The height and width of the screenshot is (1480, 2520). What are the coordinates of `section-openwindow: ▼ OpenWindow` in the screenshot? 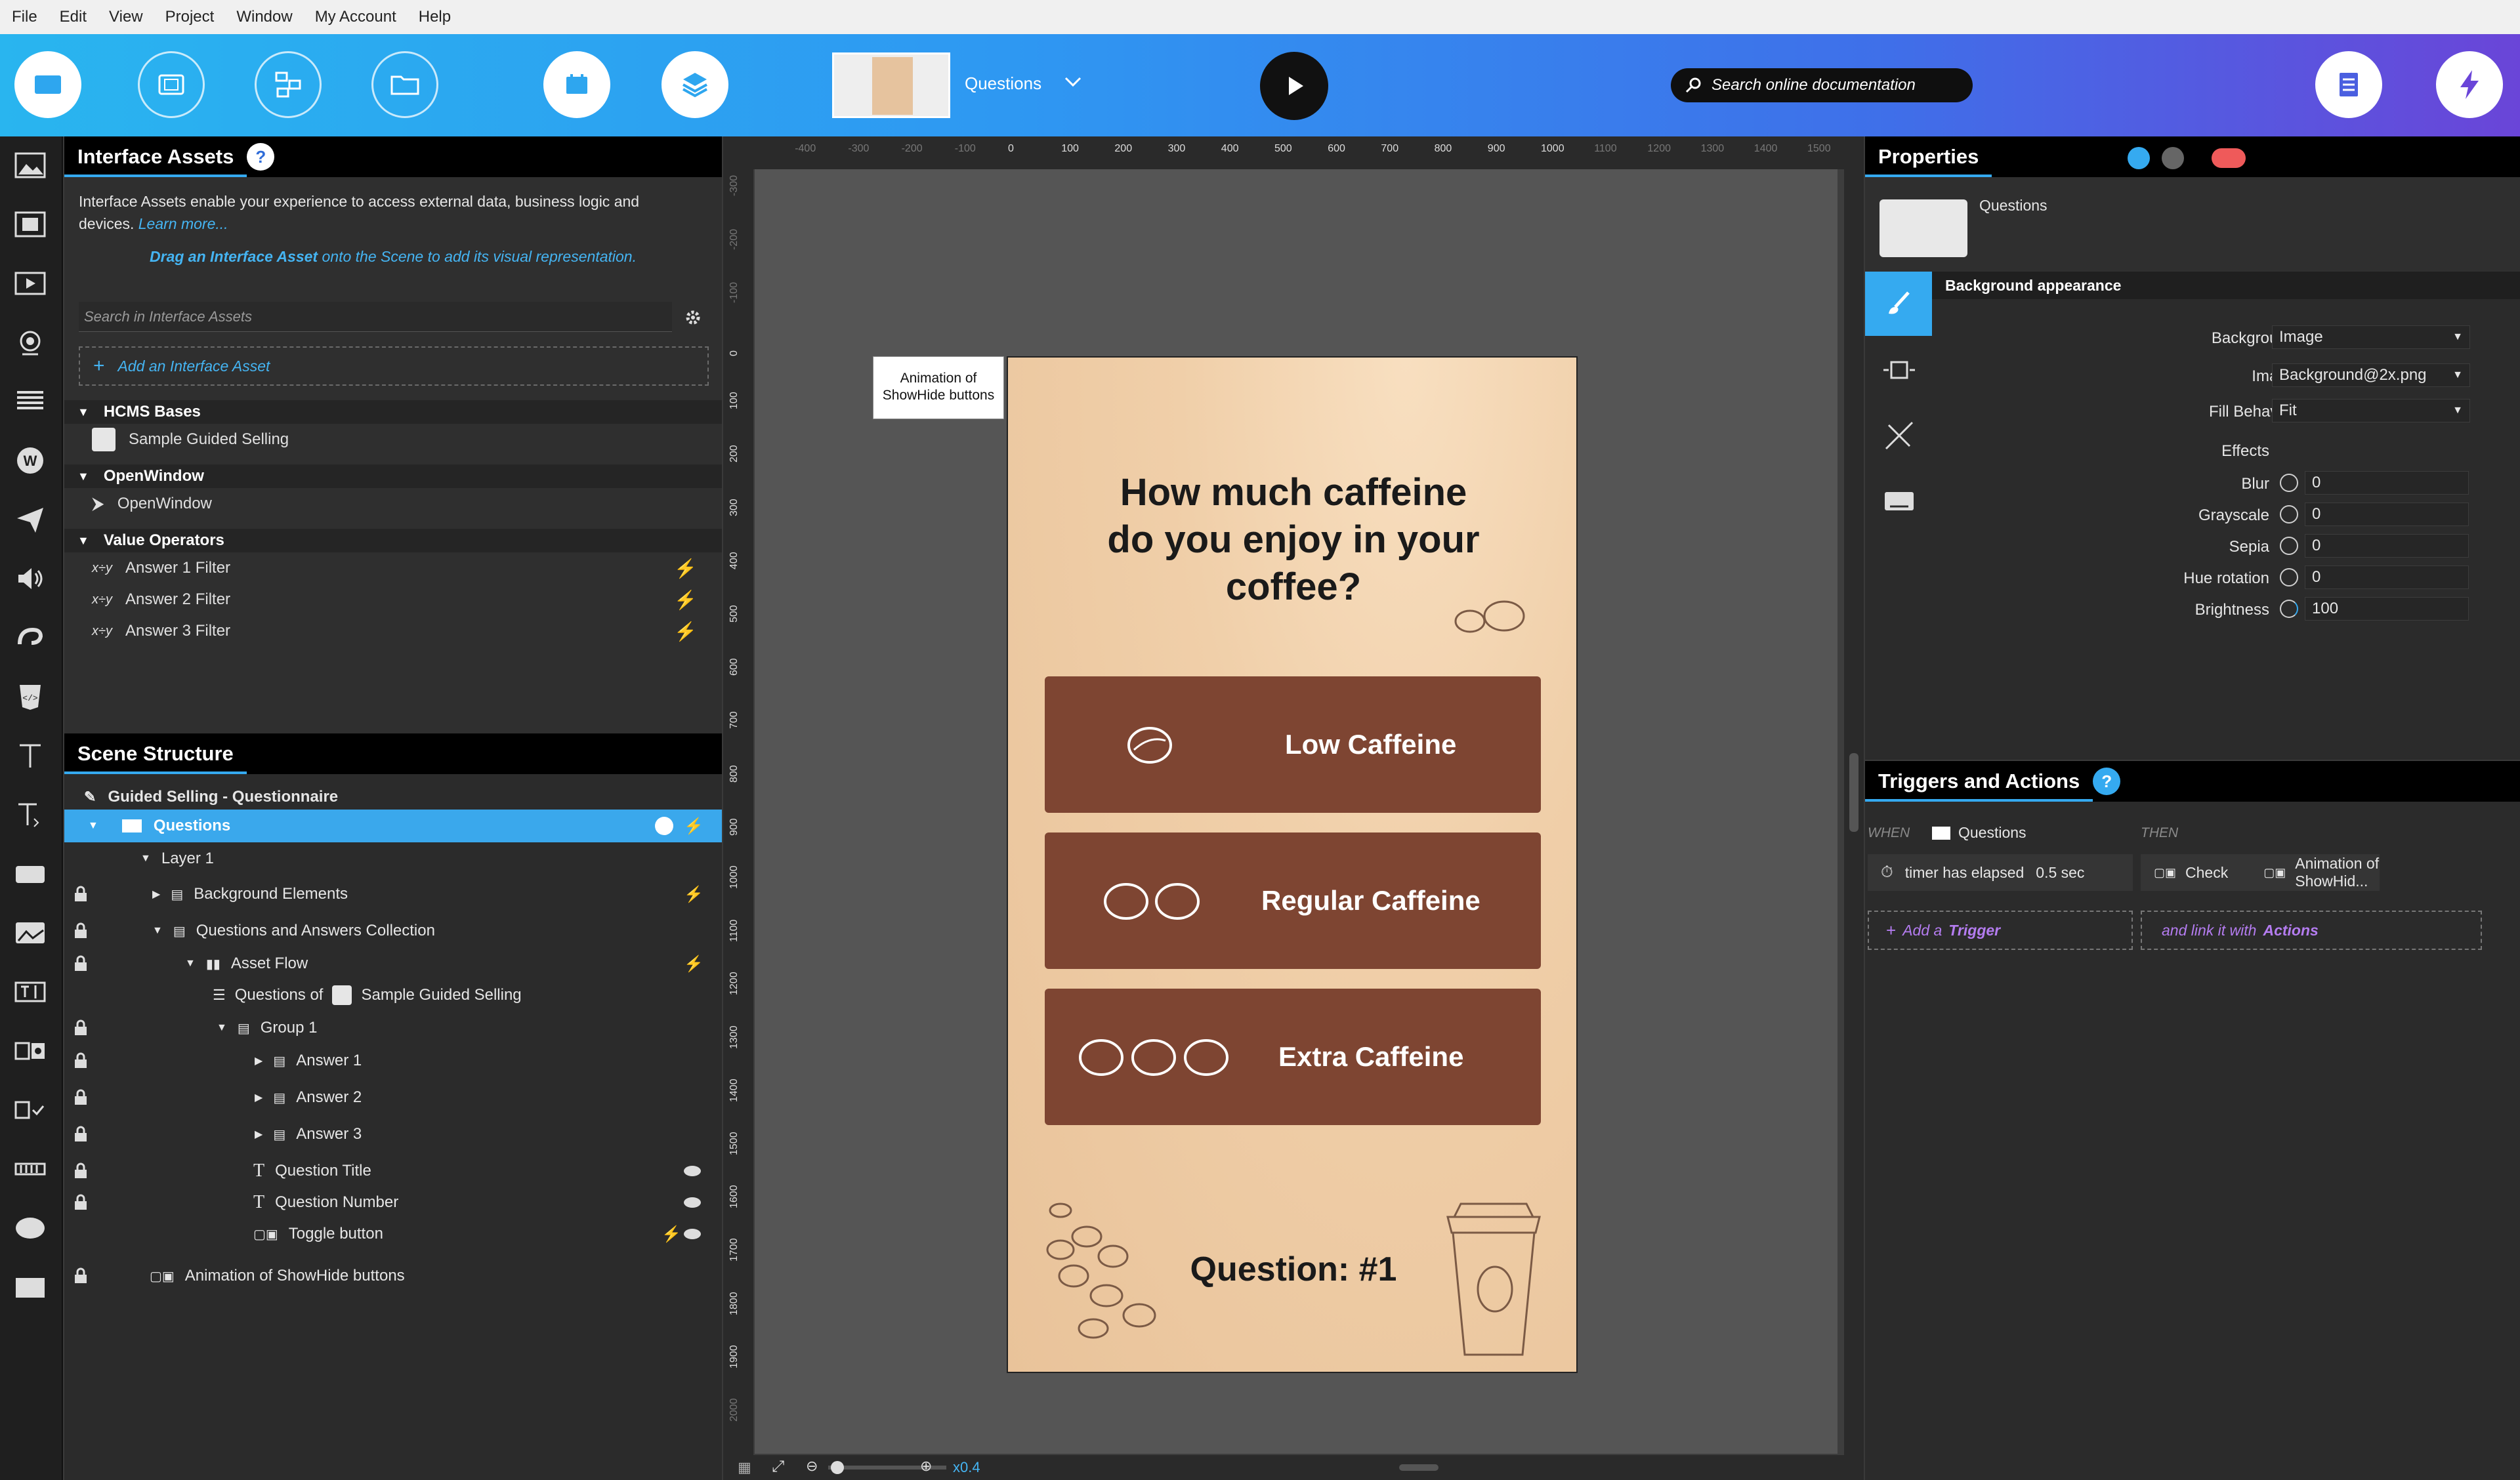 It's located at (393, 476).